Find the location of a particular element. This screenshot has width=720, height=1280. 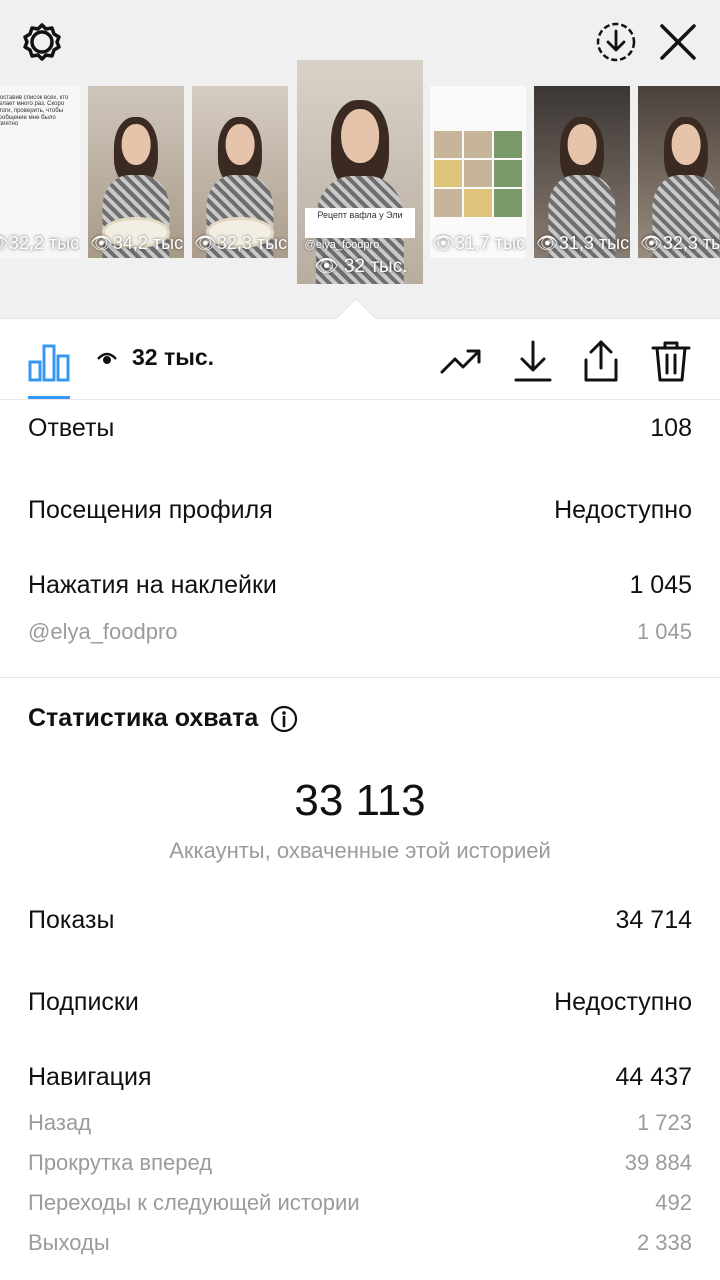

download-icon is located at coordinates (533, 361).